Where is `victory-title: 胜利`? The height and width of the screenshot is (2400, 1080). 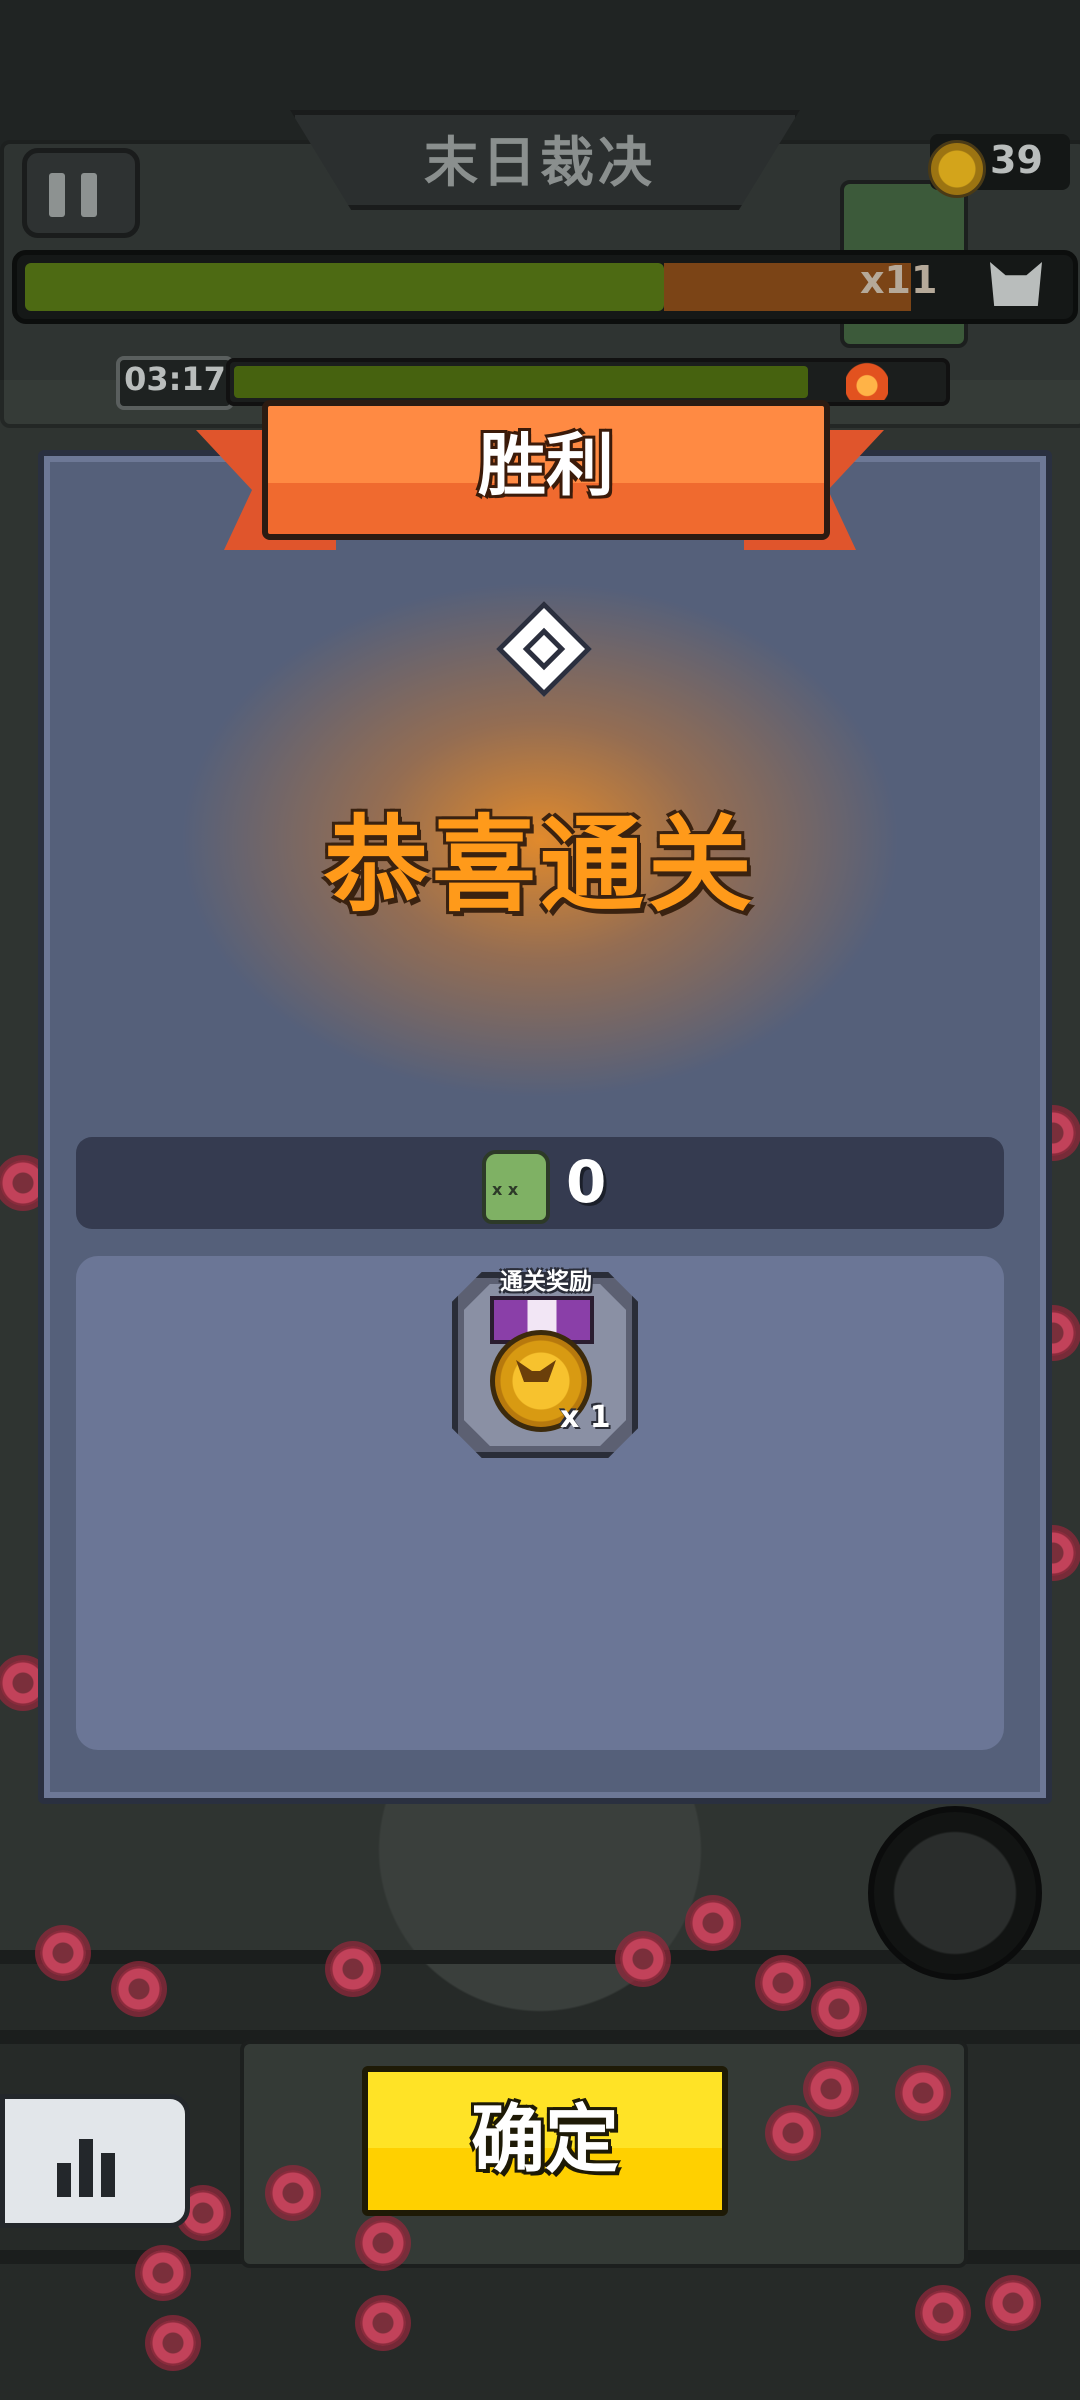
victory-title: 胜利 is located at coordinates (545, 466).